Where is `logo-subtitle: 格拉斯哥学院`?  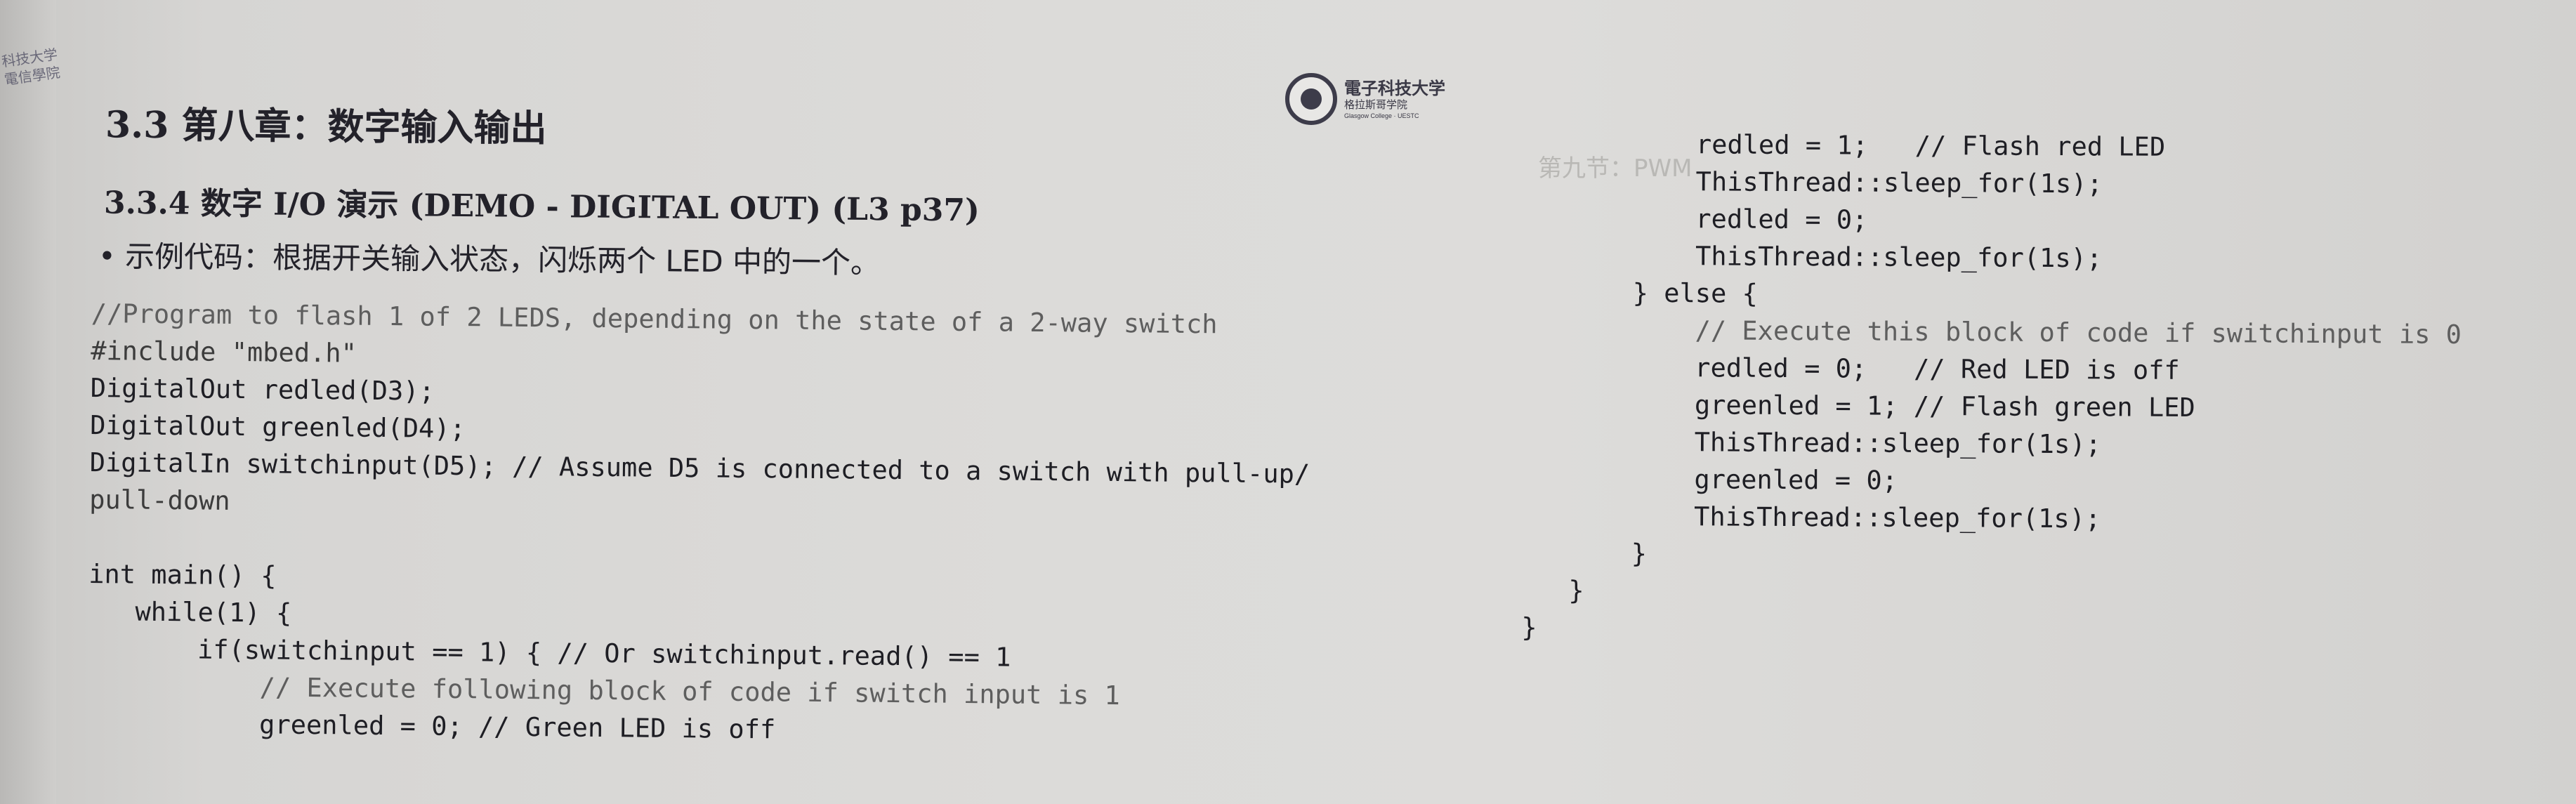
logo-subtitle: 格拉斯哥学院 is located at coordinates (1376, 104).